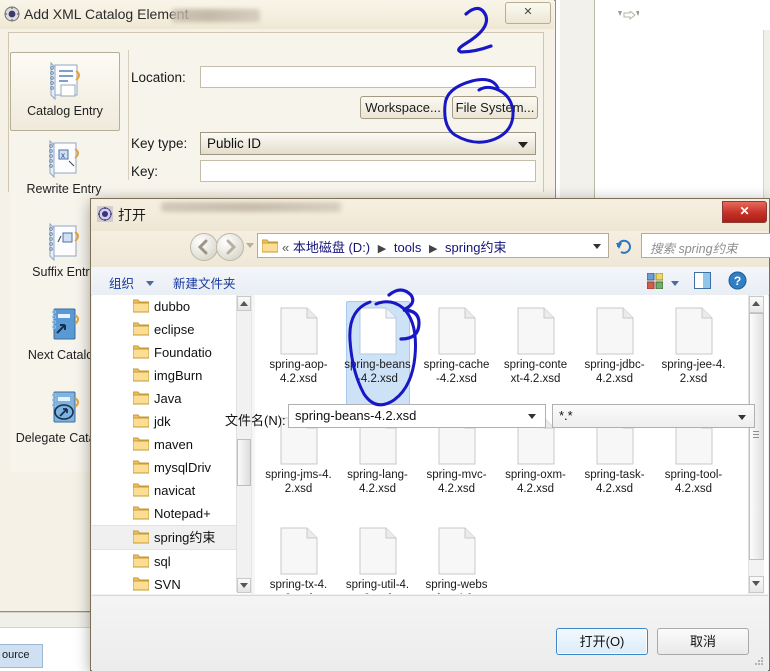 This screenshot has height=671, width=770. What do you see at coordinates (760, 662) in the screenshot?
I see `resize-grip-icon` at bounding box center [760, 662].